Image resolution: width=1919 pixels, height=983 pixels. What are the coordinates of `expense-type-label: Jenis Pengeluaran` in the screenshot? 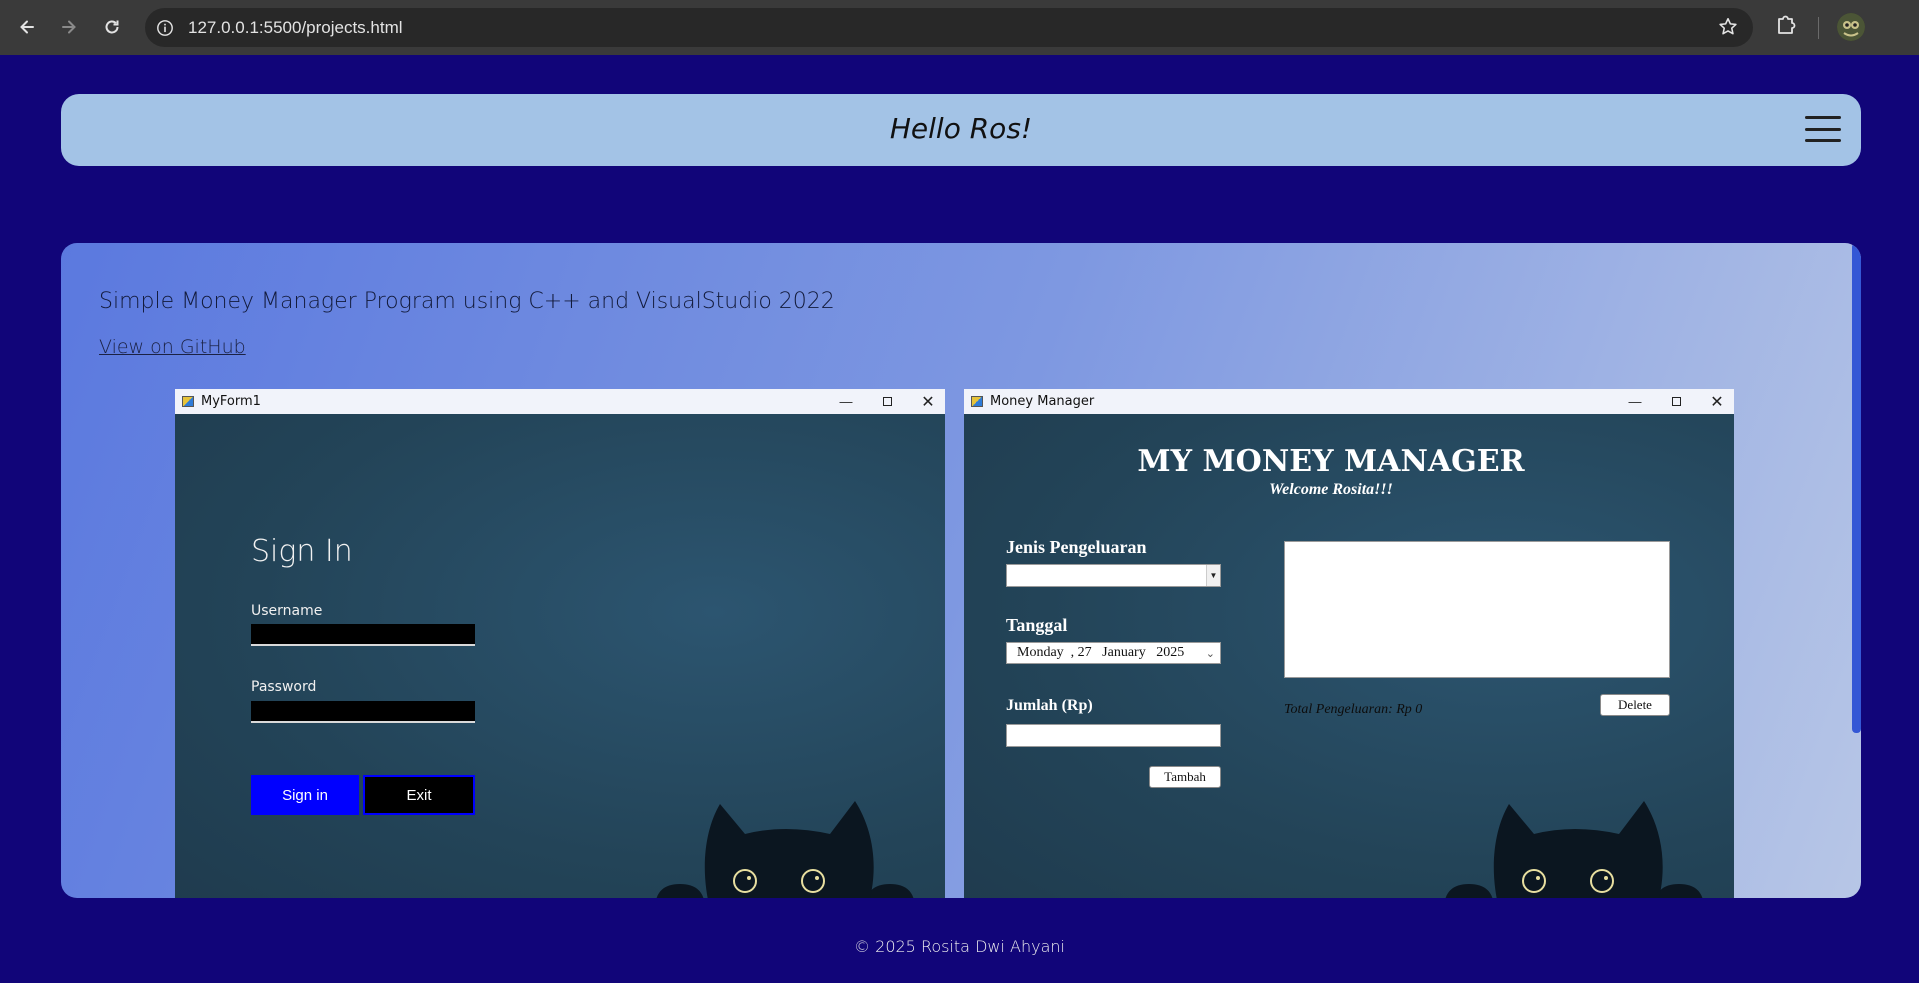 It's located at (1076, 547).